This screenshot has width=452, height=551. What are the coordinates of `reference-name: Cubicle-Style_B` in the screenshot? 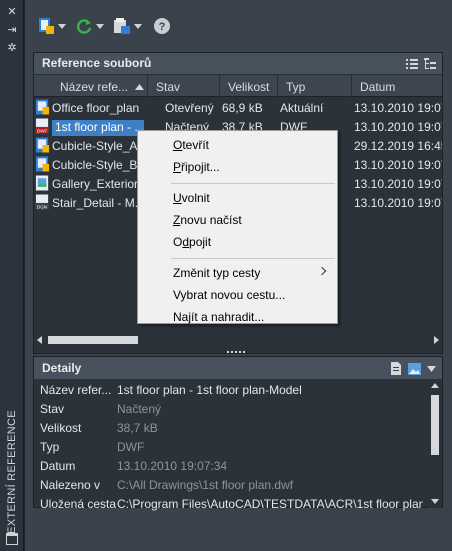 It's located at (95, 165).